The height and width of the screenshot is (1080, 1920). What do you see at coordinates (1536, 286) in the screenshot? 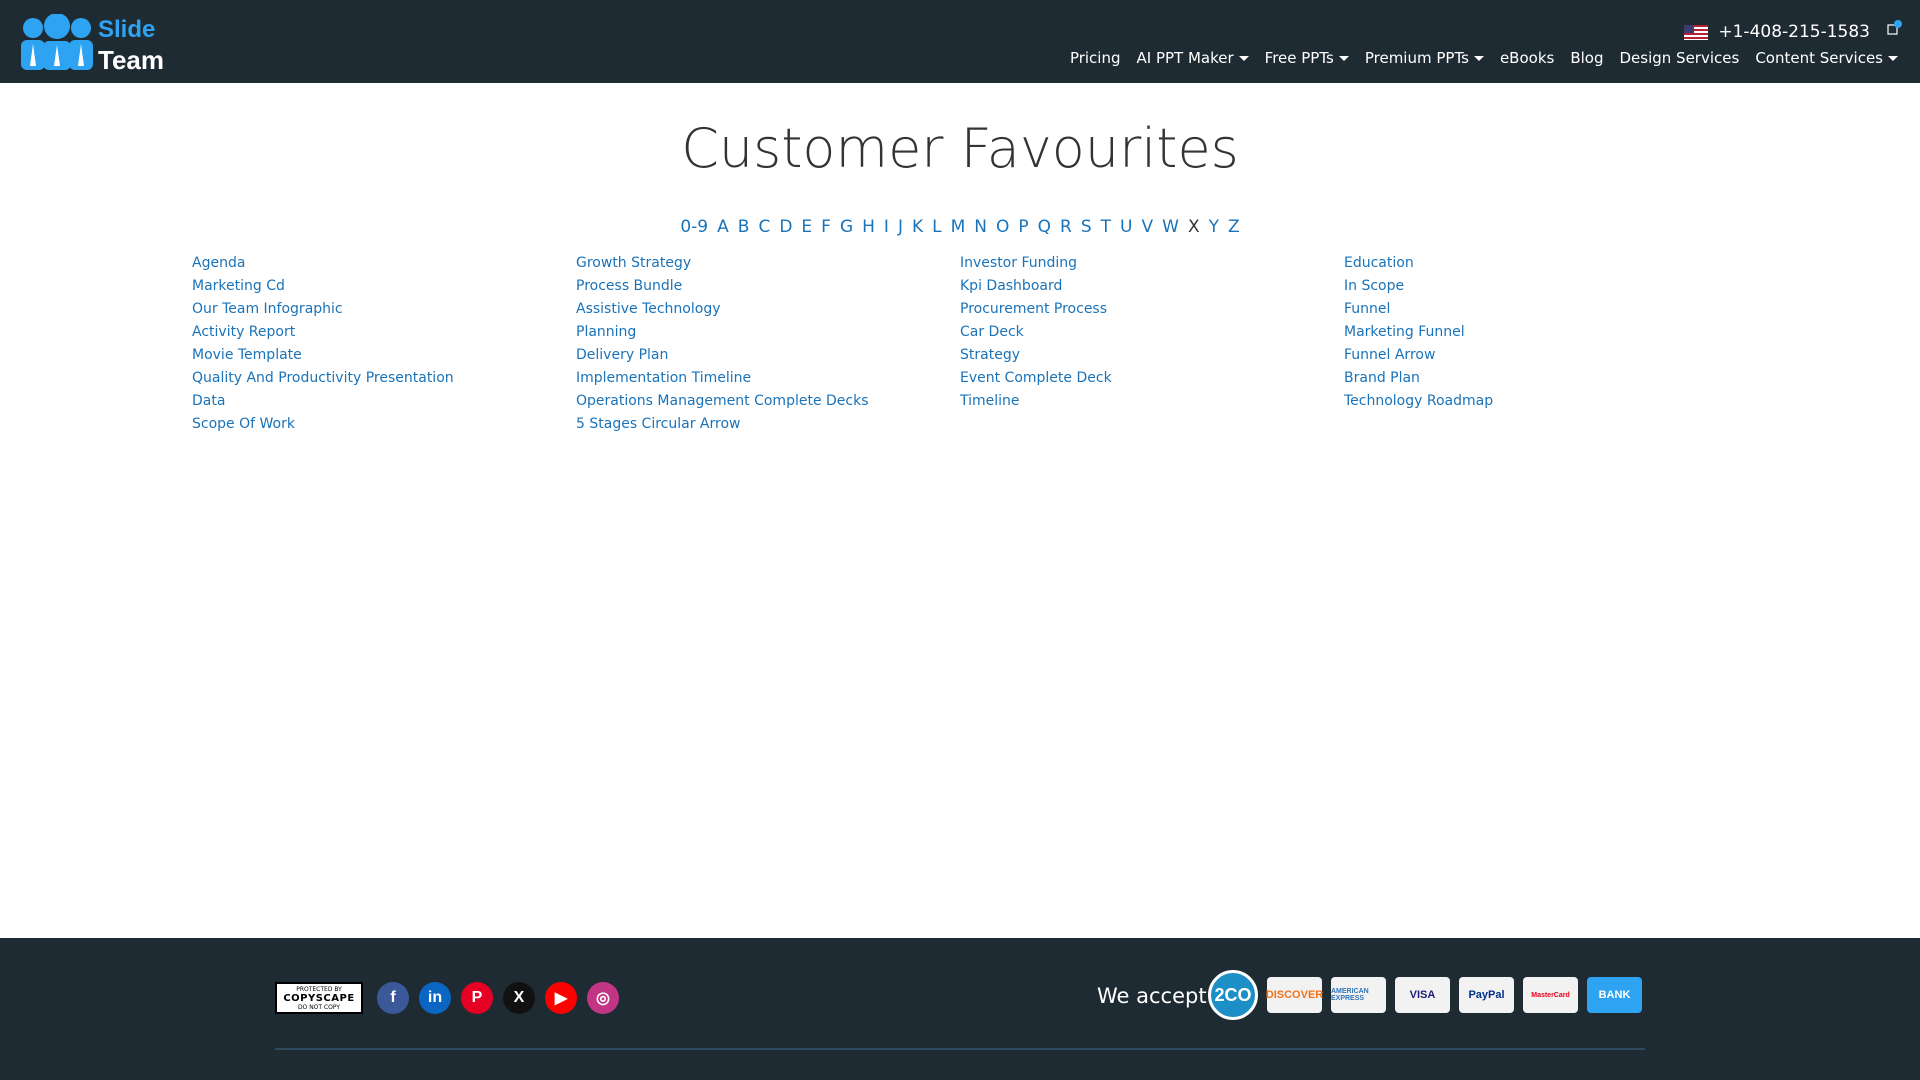
I see `favourite-link: In Scope` at bounding box center [1536, 286].